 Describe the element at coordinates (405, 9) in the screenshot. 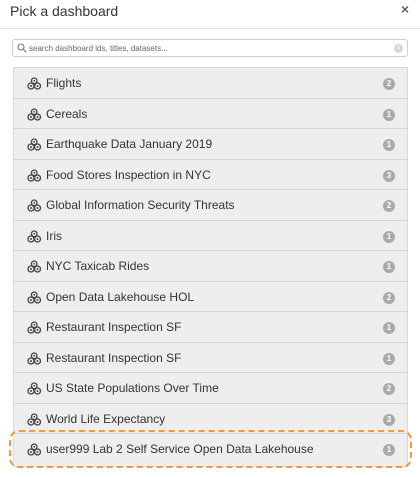

I see `close-icon: ×` at that location.